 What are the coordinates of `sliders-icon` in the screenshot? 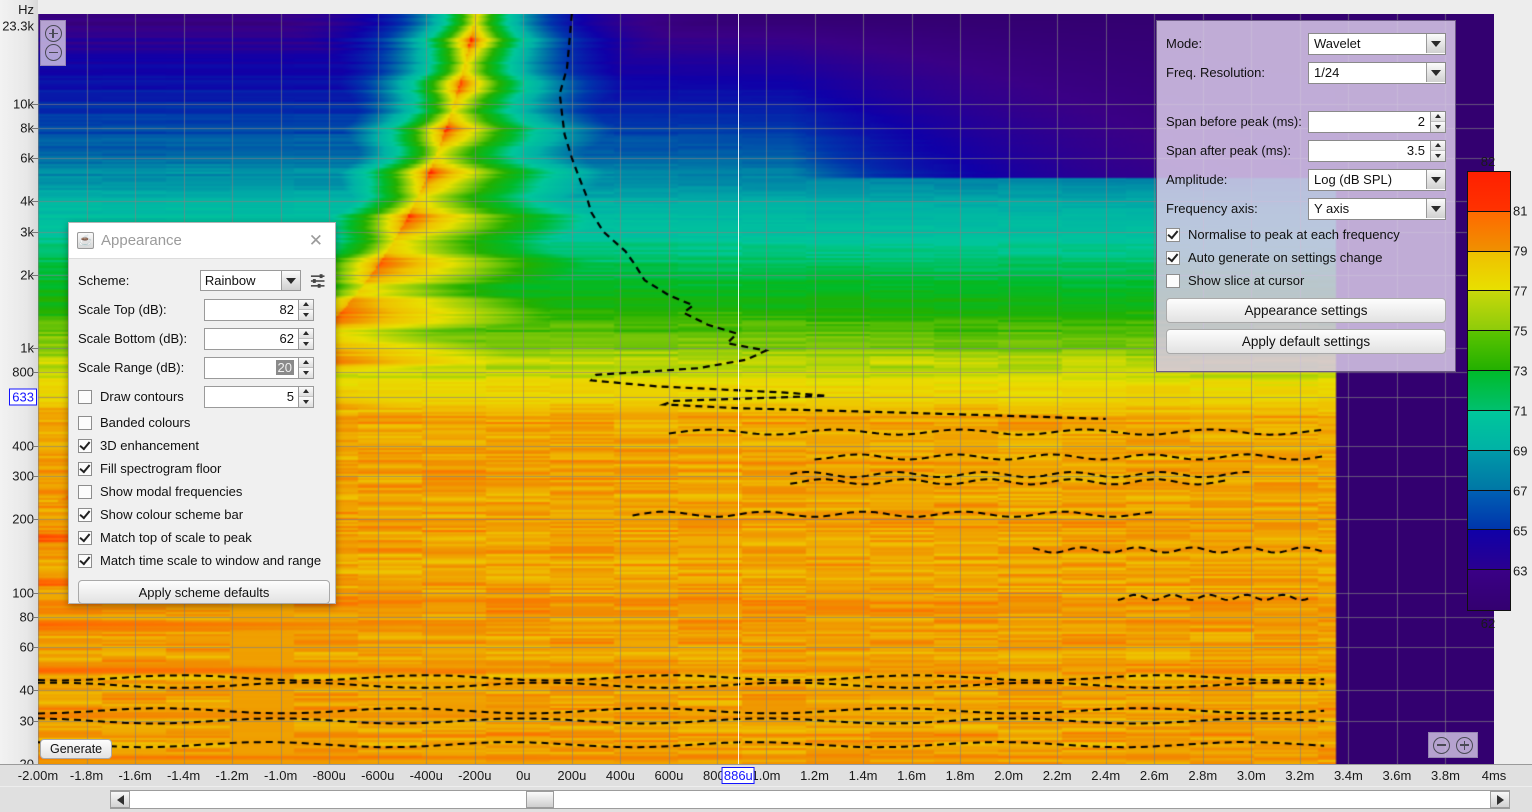 It's located at (317, 281).